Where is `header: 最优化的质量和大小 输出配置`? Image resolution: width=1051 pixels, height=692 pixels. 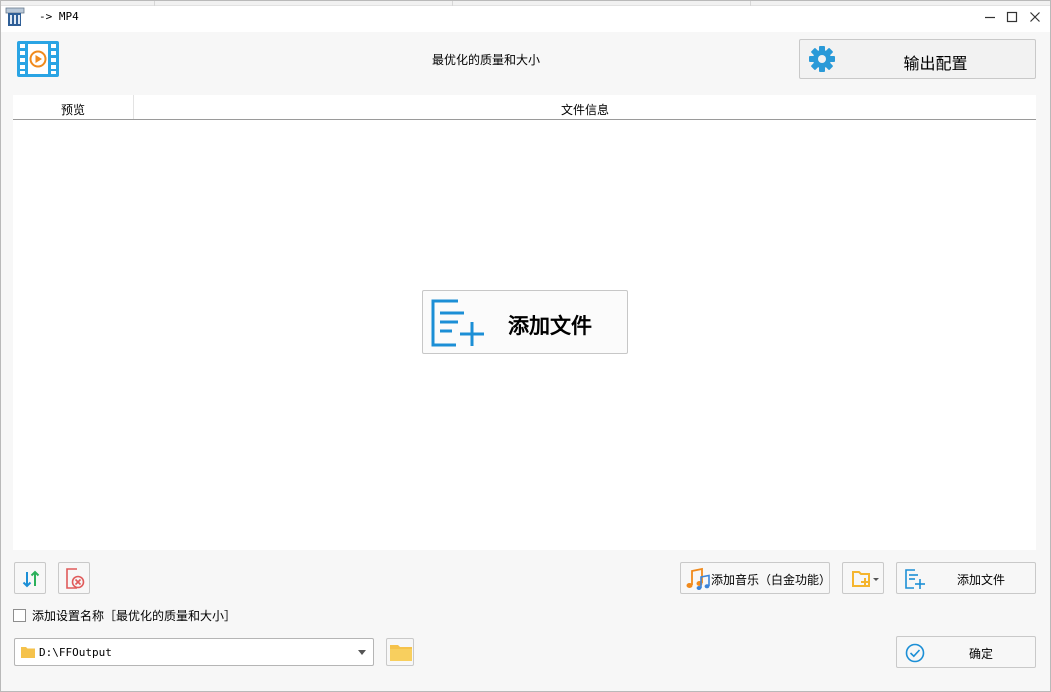 header: 最优化的质量和大小 输出配置 is located at coordinates (525, 63).